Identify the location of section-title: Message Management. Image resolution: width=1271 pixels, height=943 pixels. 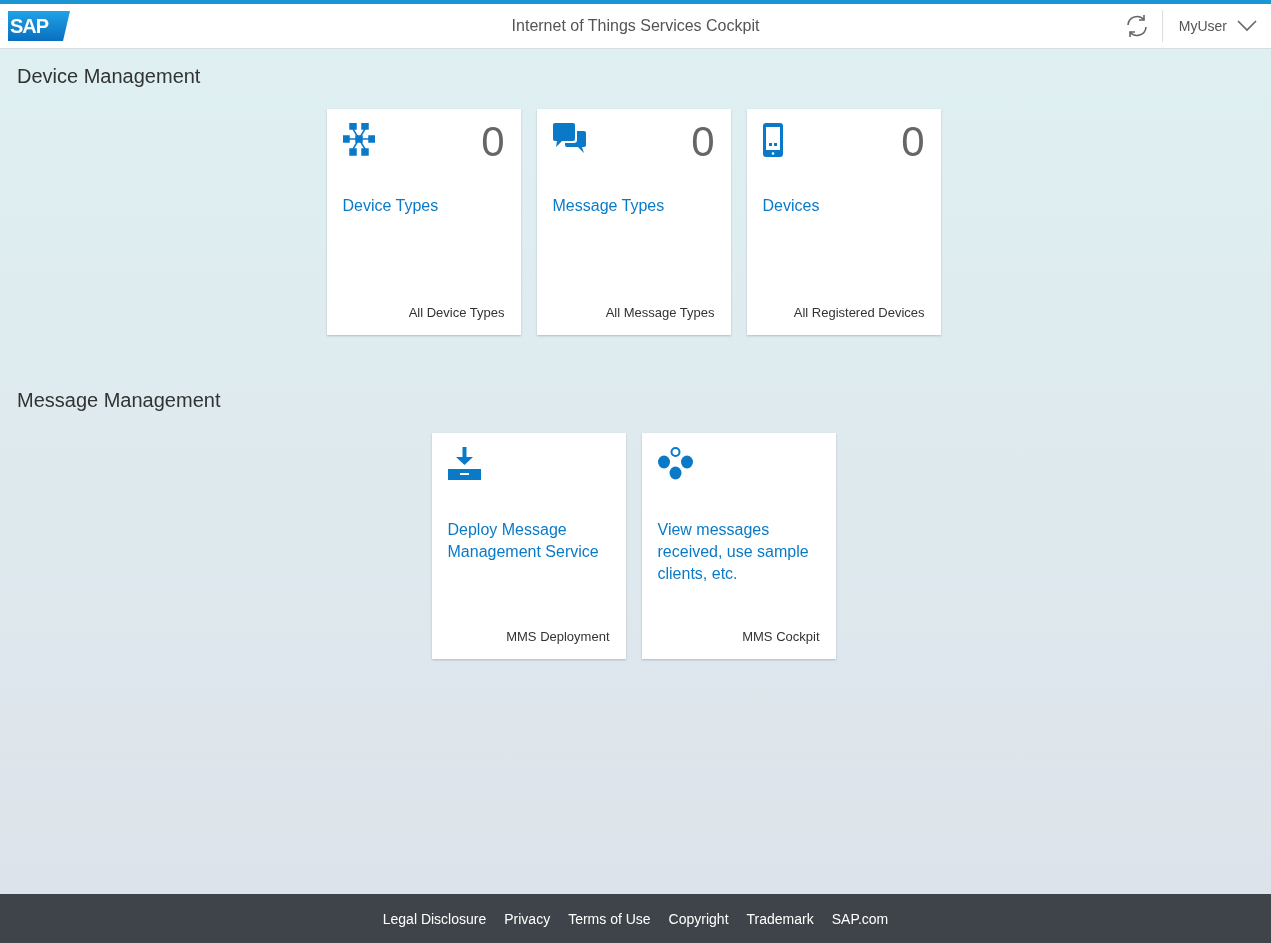
(119, 400).